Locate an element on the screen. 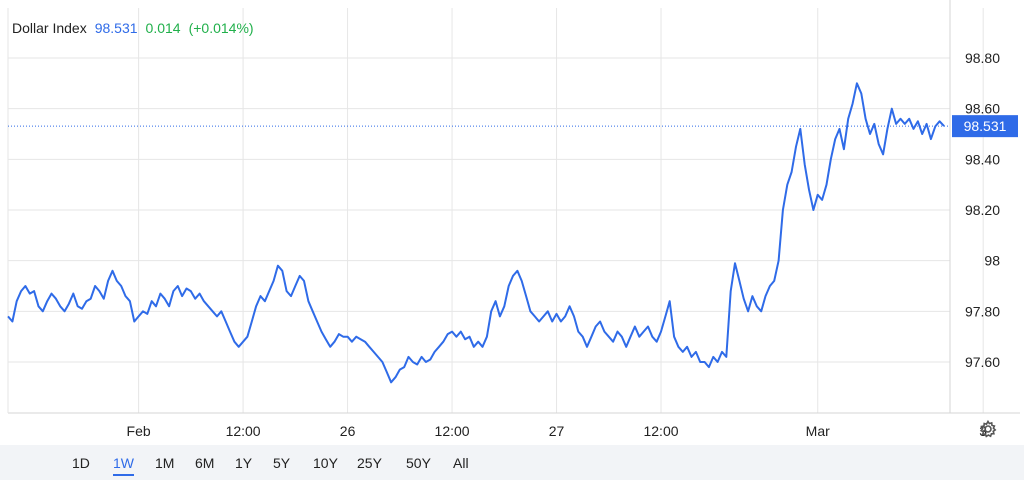 This screenshot has height=480, width=1024. y-tick-label: 97.60 is located at coordinates (982, 362).